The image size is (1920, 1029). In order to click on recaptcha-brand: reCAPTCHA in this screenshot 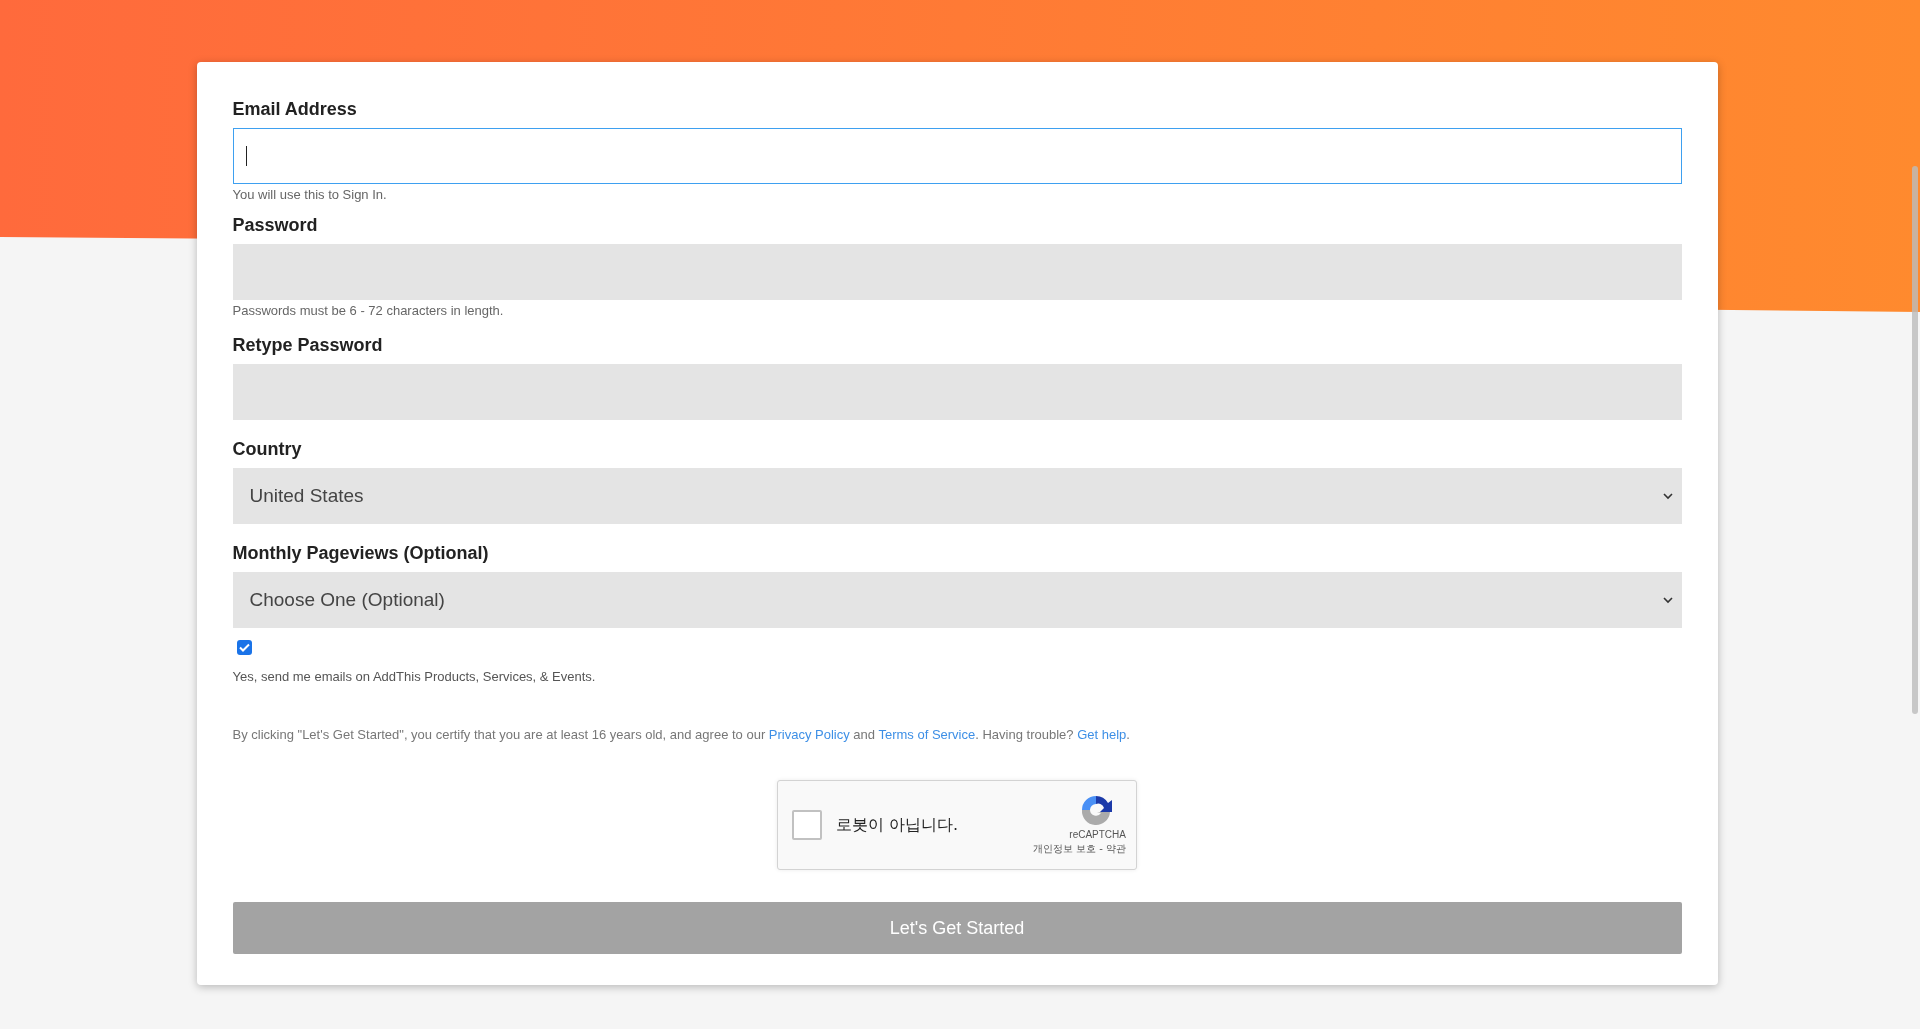, I will do `click(1097, 835)`.